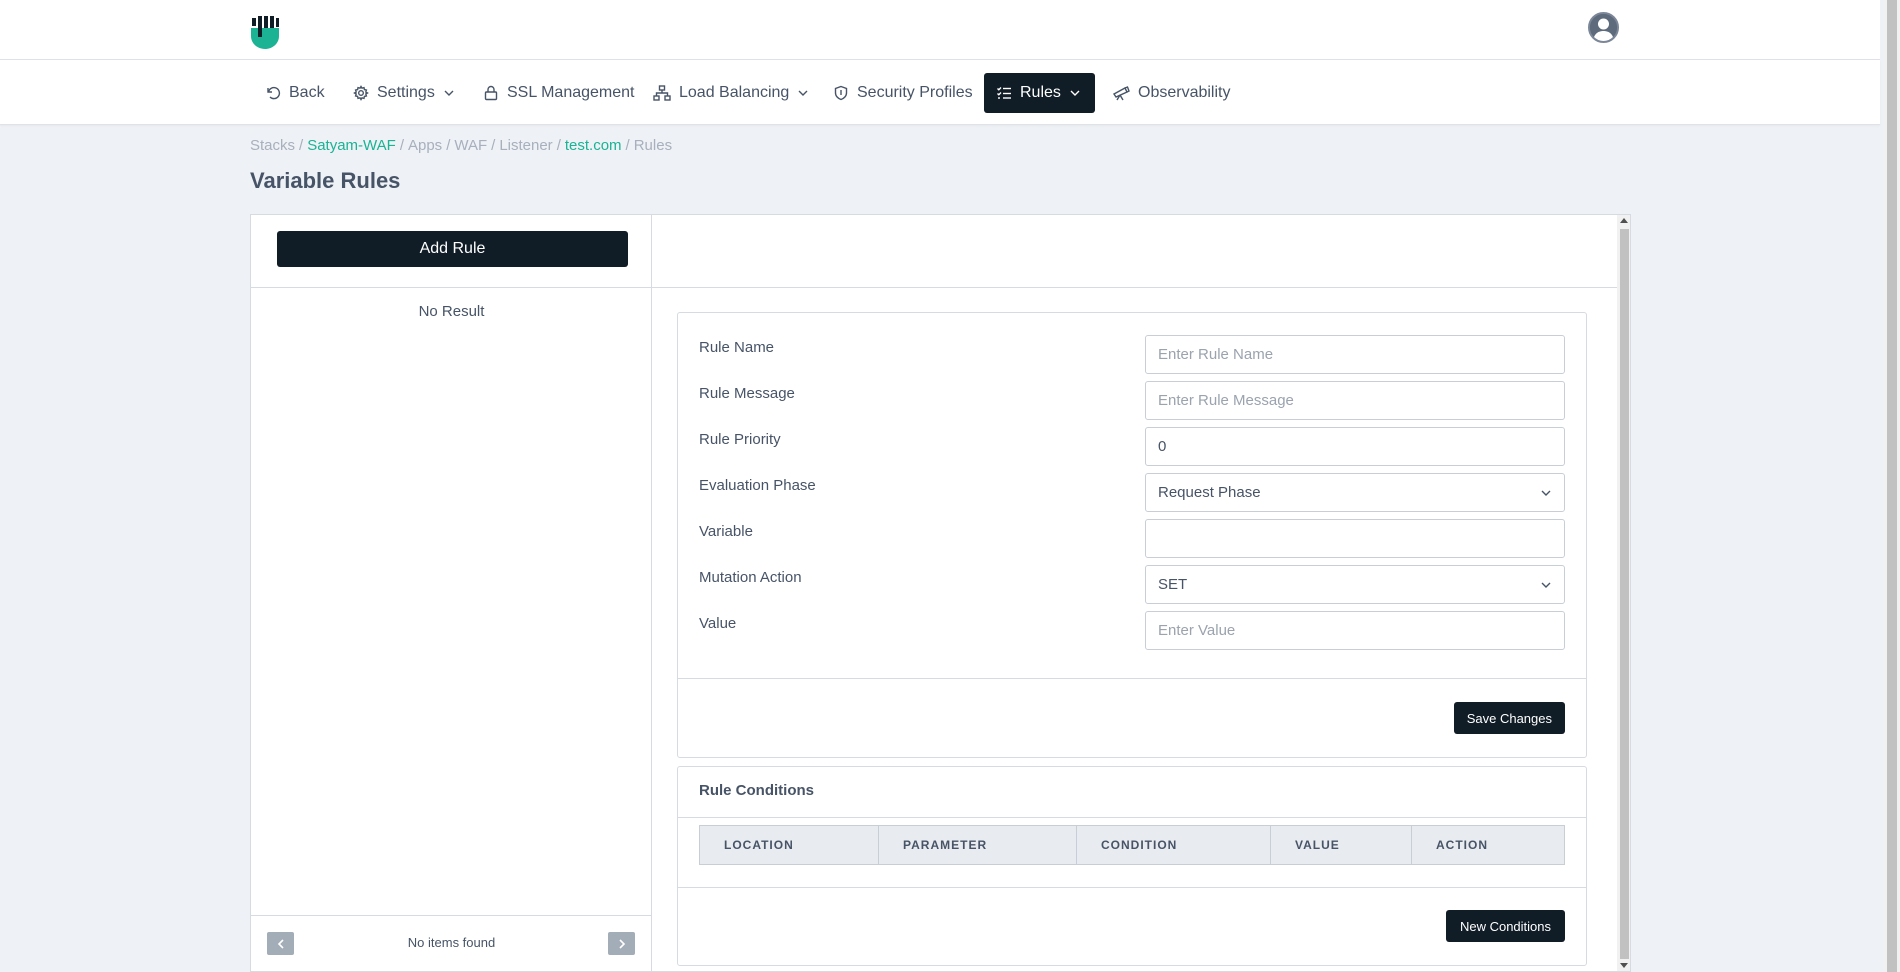 The image size is (1900, 972). I want to click on nav-settings: Settings, so click(404, 93).